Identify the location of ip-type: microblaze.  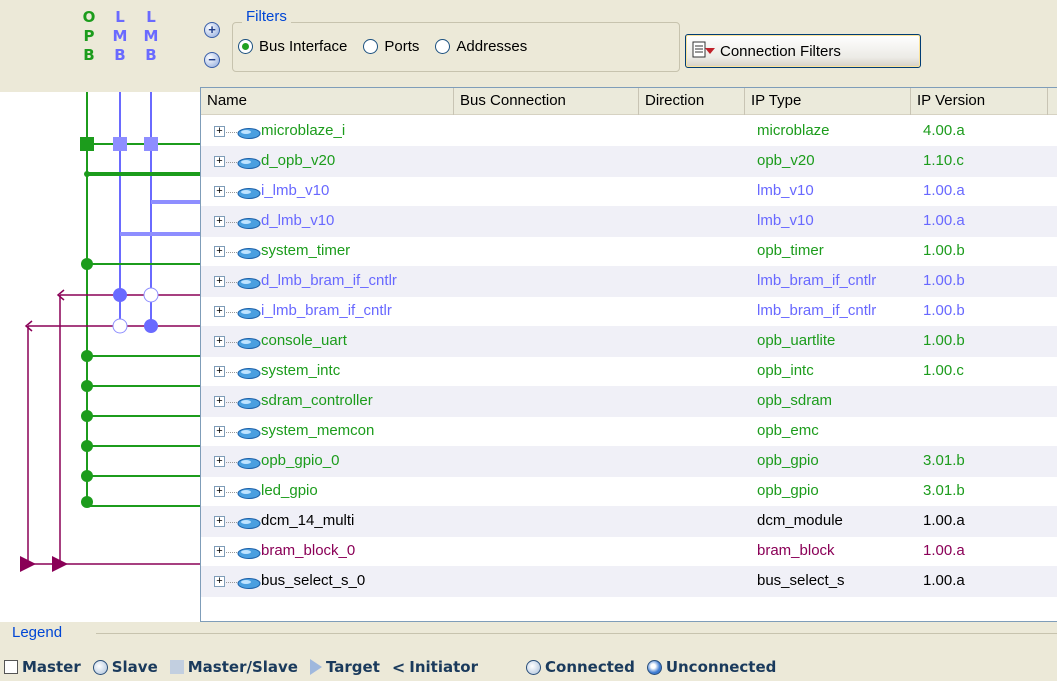
(793, 130).